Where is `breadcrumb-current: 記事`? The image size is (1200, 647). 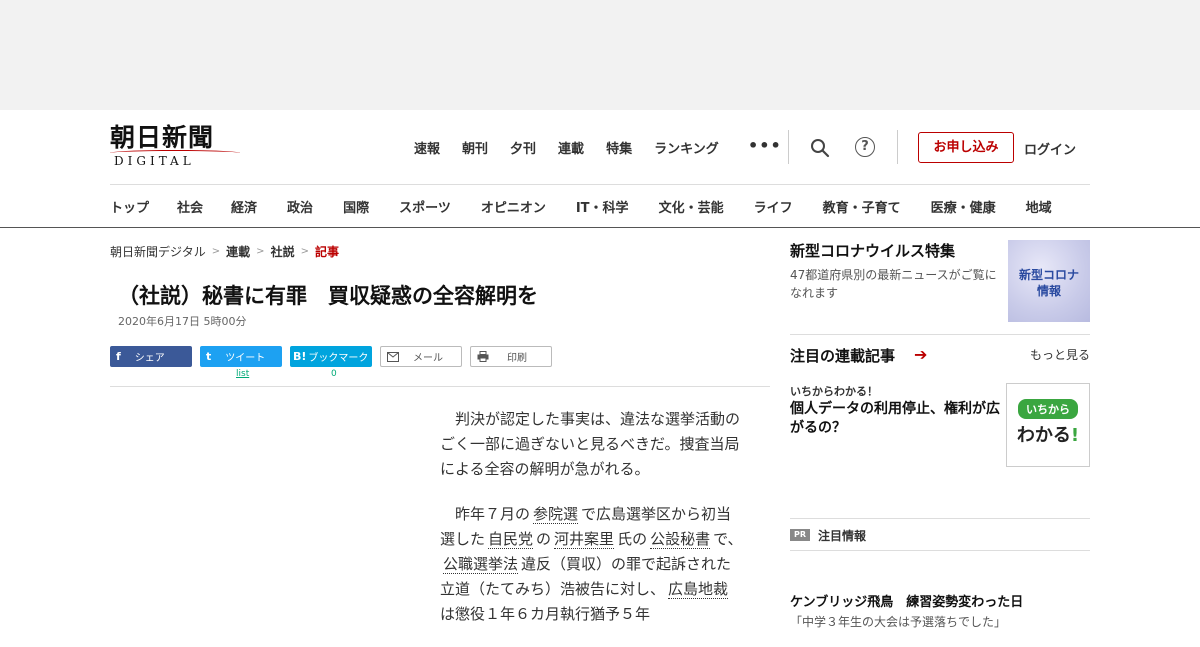
breadcrumb-current: 記事 is located at coordinates (326, 252).